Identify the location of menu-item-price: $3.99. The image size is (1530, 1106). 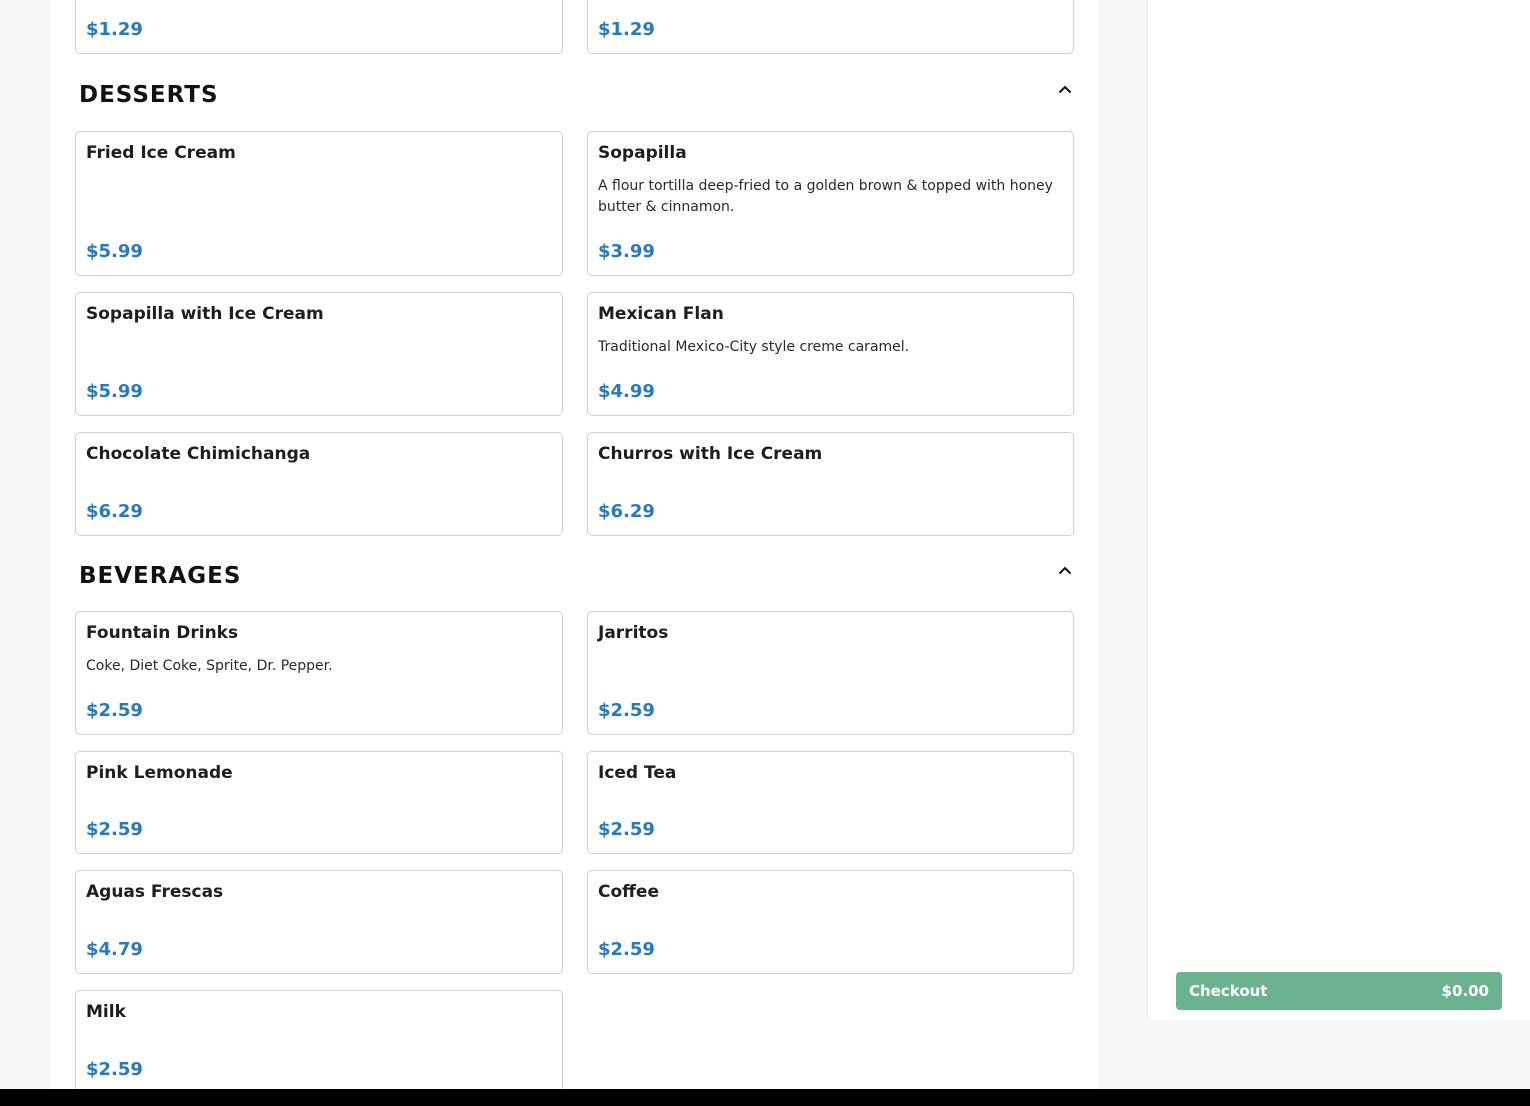
(626, 251).